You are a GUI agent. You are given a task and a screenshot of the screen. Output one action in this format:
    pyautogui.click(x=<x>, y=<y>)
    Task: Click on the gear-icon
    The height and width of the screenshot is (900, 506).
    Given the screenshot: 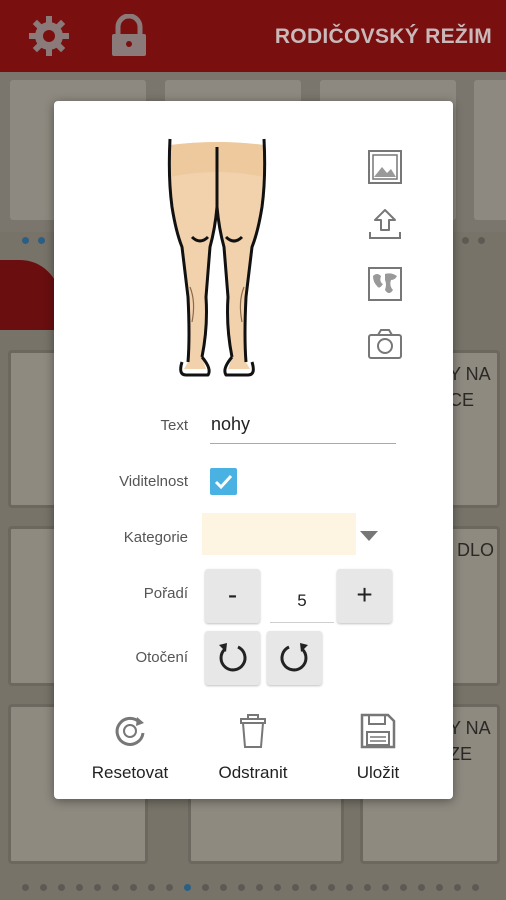 What is the action you would take?
    pyautogui.click(x=49, y=36)
    